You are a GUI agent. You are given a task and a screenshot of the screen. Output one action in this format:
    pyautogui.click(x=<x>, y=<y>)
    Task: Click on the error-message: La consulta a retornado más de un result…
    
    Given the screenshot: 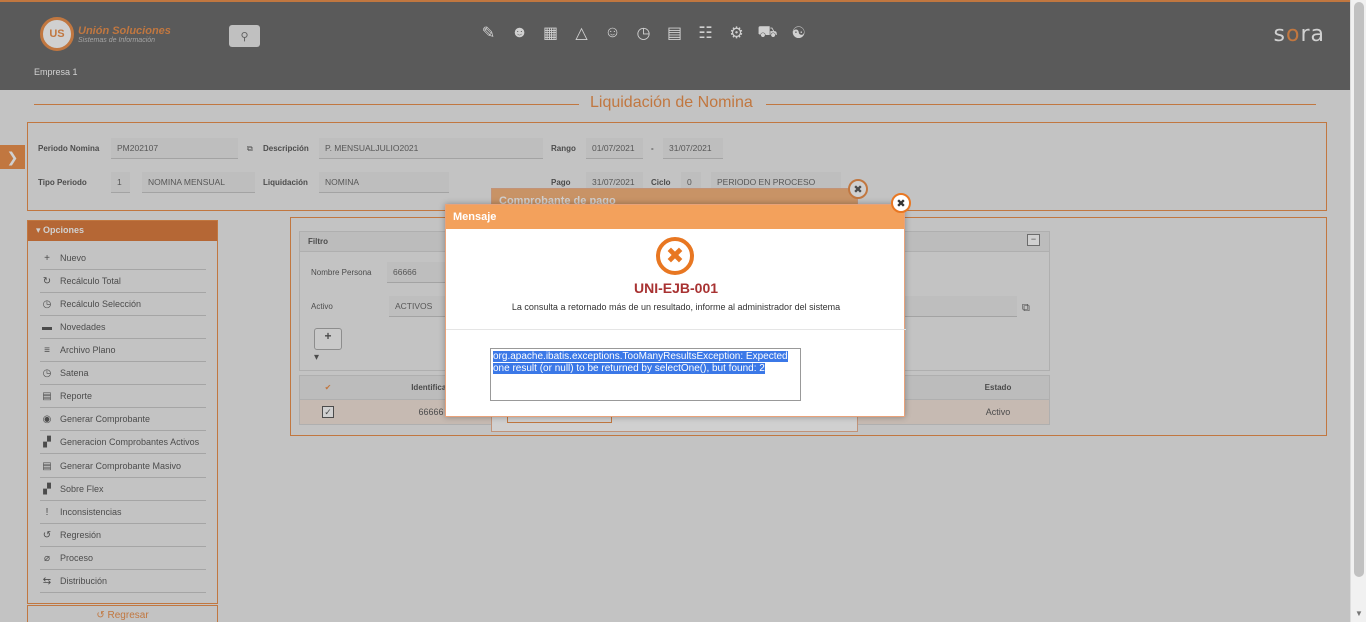 What is the action you would take?
    pyautogui.click(x=676, y=307)
    